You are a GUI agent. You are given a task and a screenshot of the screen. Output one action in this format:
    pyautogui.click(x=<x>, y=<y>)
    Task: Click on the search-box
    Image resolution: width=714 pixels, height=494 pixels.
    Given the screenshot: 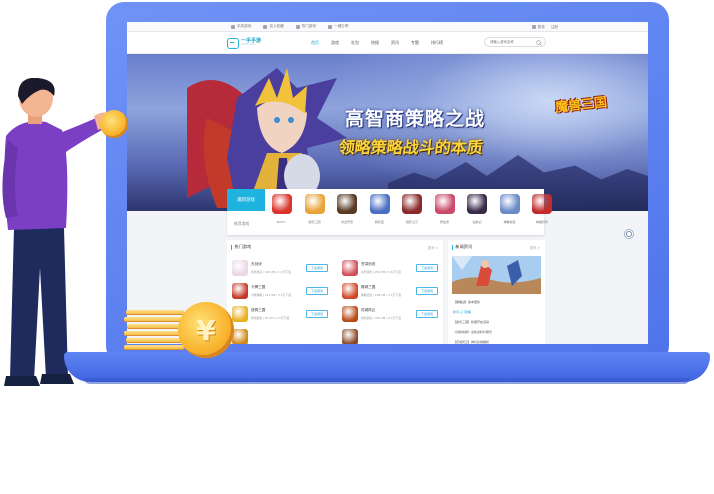 What is the action you would take?
    pyautogui.click(x=515, y=42)
    